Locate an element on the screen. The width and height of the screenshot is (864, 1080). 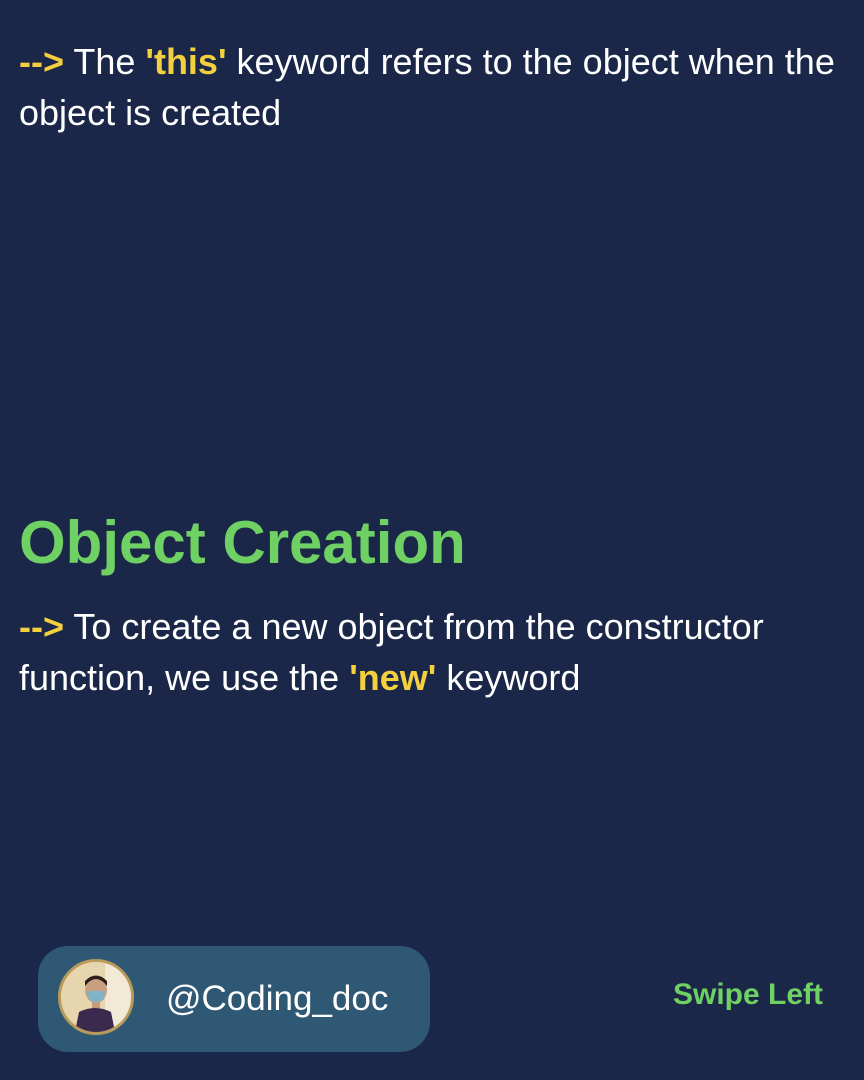
avatar is located at coordinates (96, 997).